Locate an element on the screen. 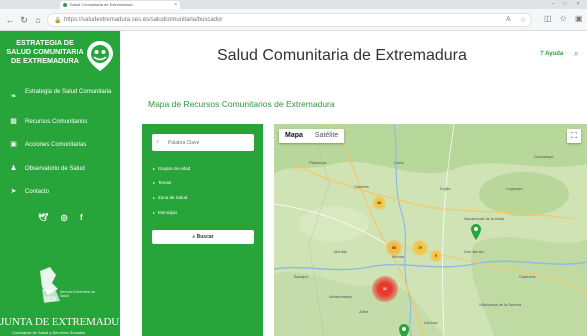  favicon-icon is located at coordinates (65, 5).